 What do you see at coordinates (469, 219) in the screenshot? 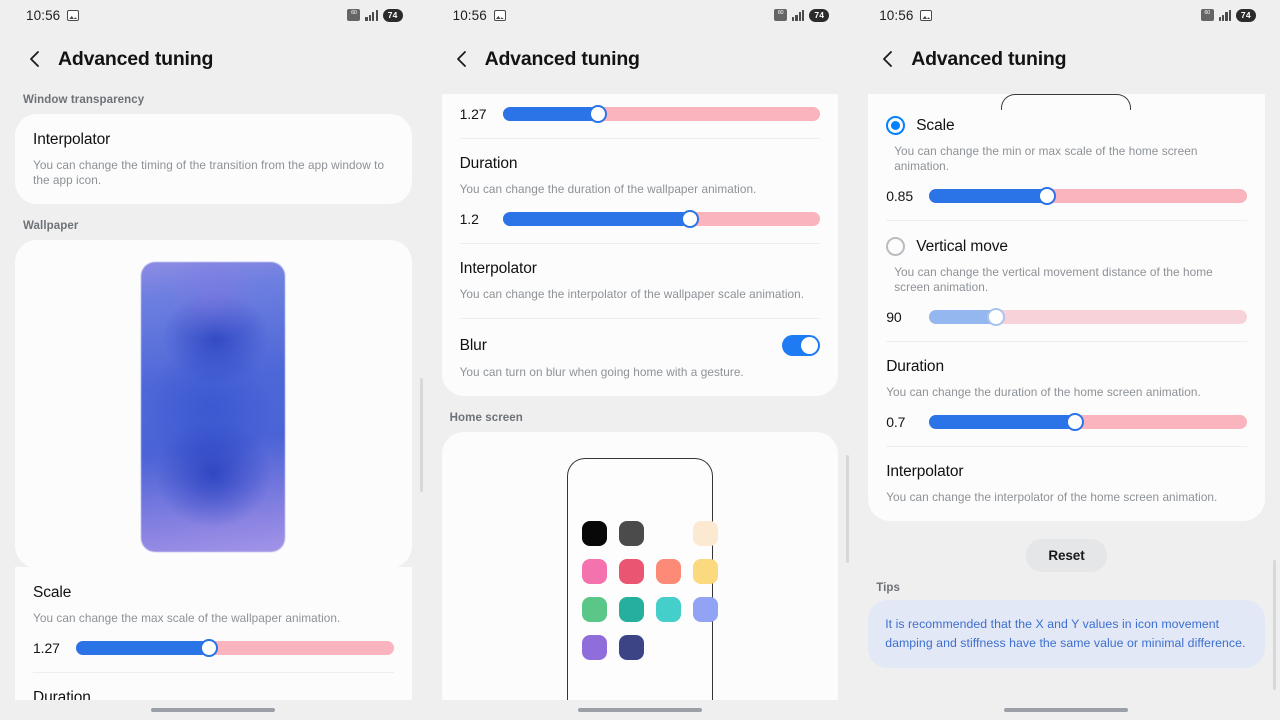
I see `slider-value: 1.2` at bounding box center [469, 219].